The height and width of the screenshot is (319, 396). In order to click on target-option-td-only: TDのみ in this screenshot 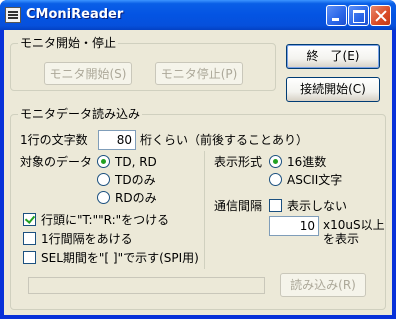, I will do `click(135, 180)`.